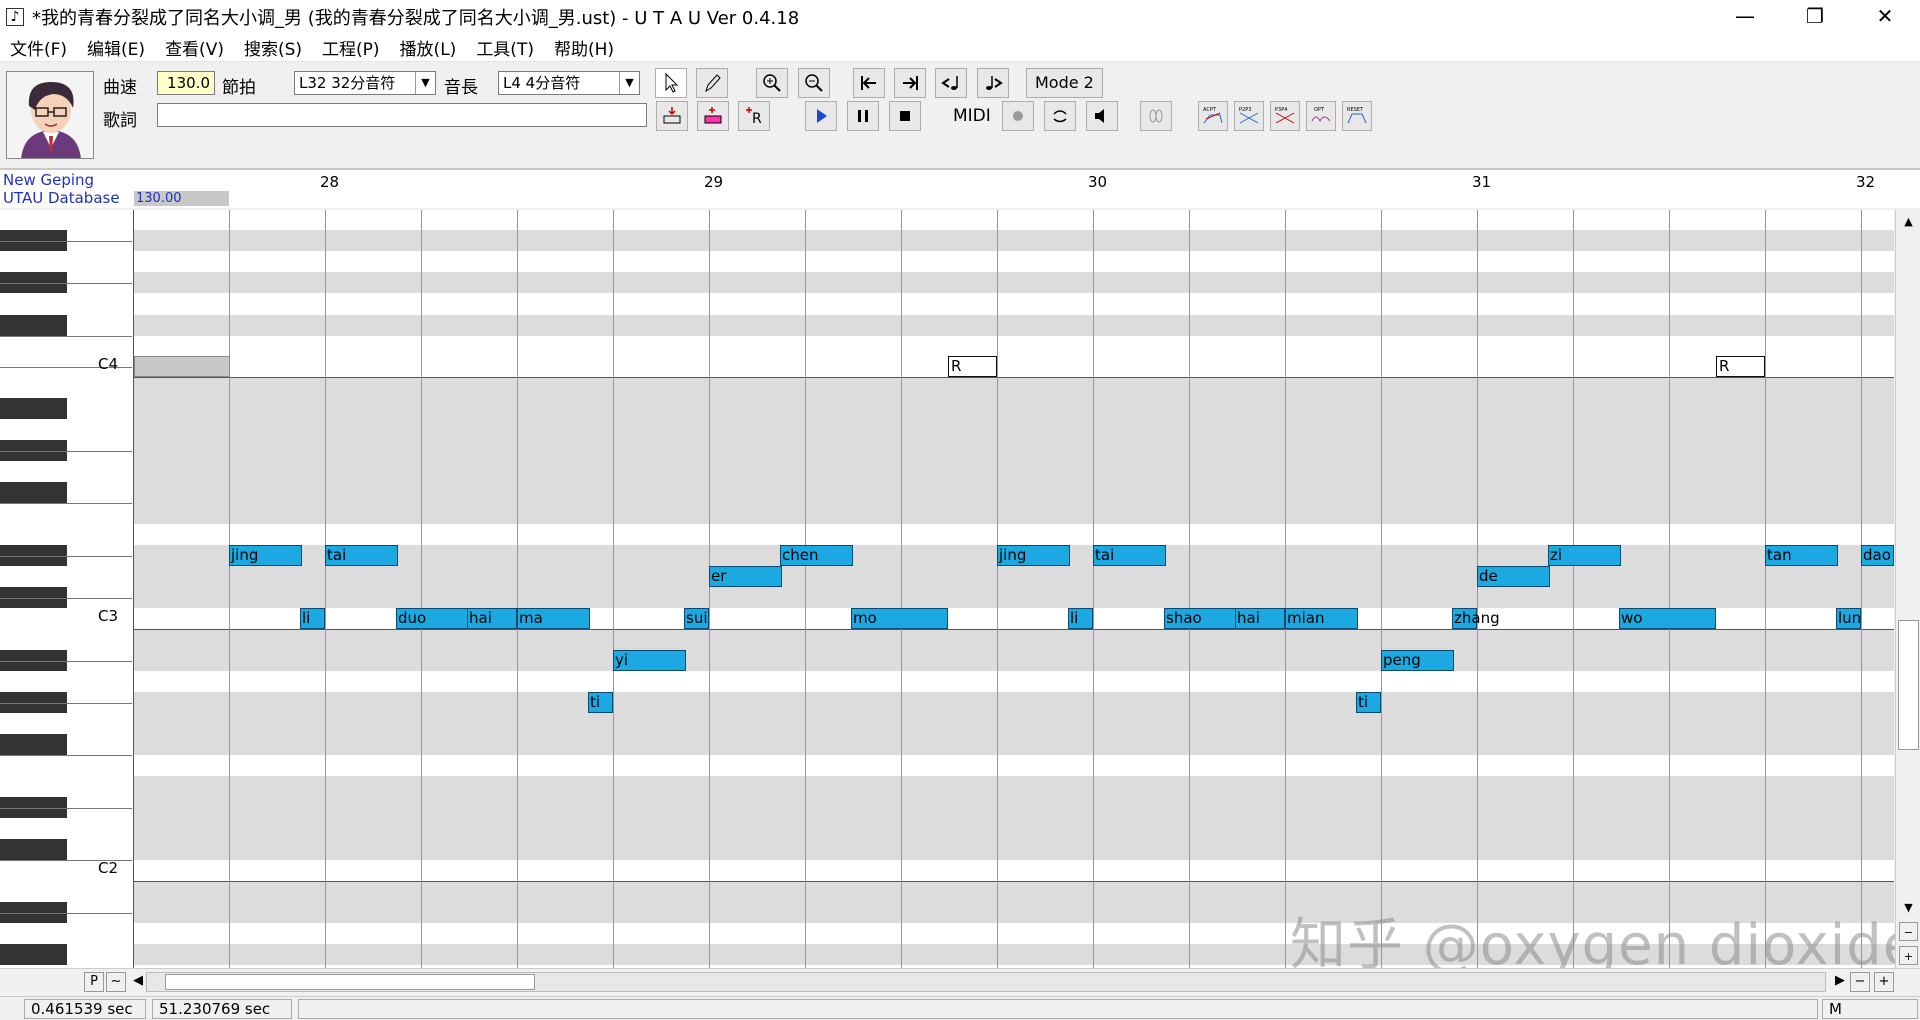 The image size is (1920, 1020). What do you see at coordinates (182, 366) in the screenshot?
I see `selected-note-area` at bounding box center [182, 366].